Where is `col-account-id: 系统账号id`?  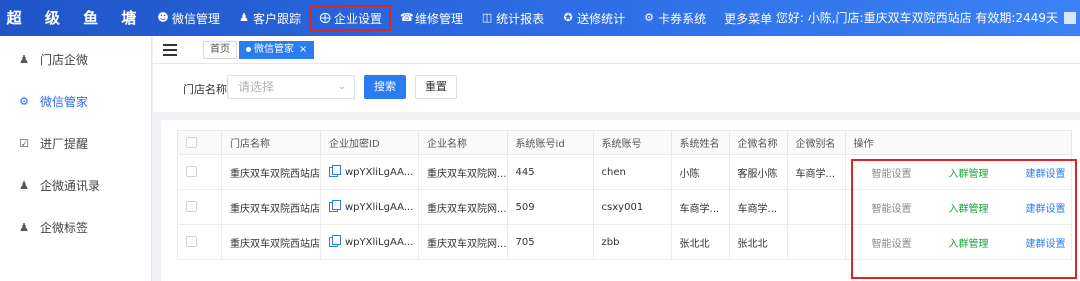
col-account-id: 系统账号id is located at coordinates (550, 142).